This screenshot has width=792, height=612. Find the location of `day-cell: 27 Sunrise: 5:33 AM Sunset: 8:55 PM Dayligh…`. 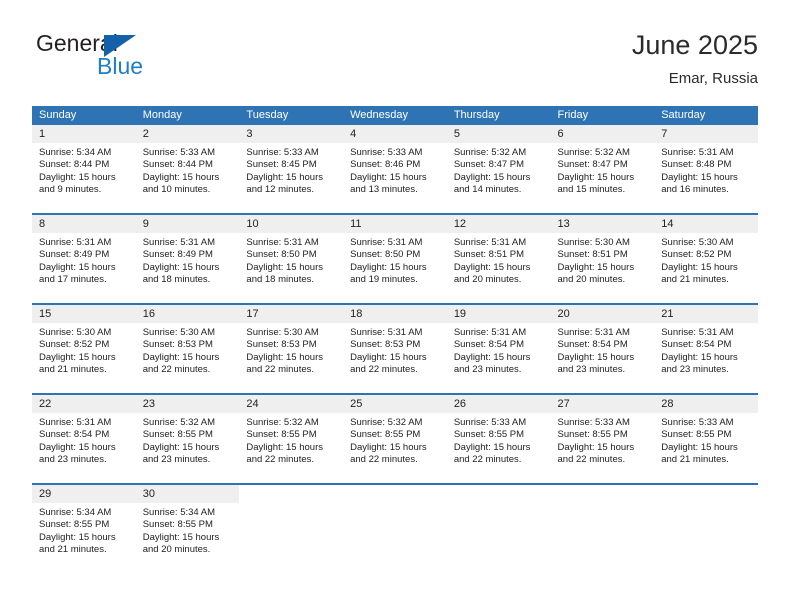

day-cell: 27 Sunrise: 5:33 AM Sunset: 8:55 PM Dayligh… is located at coordinates (602, 439).